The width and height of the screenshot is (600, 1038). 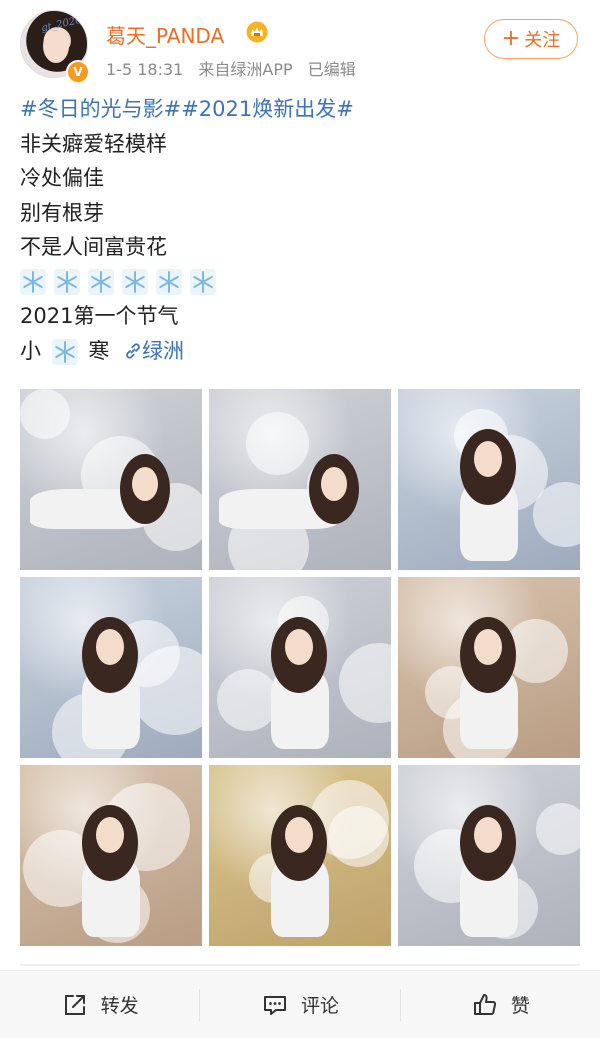 I want to click on share-button: 转发, so click(x=99, y=1004).